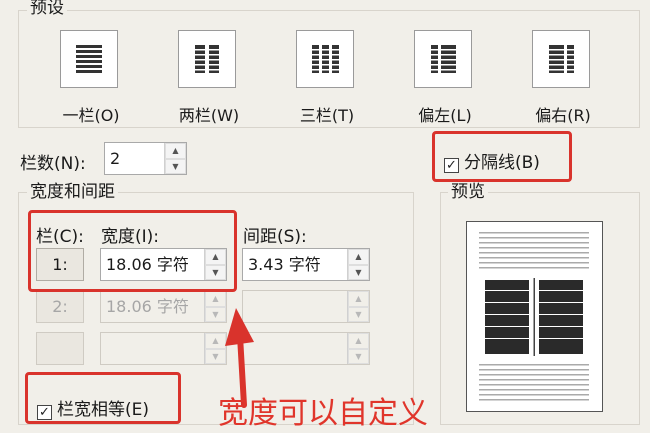 Image resolution: width=650 pixels, height=433 pixels. Describe the element at coordinates (306, 348) in the screenshot. I see `spacing-stepper-3: ▲ ▼` at that location.